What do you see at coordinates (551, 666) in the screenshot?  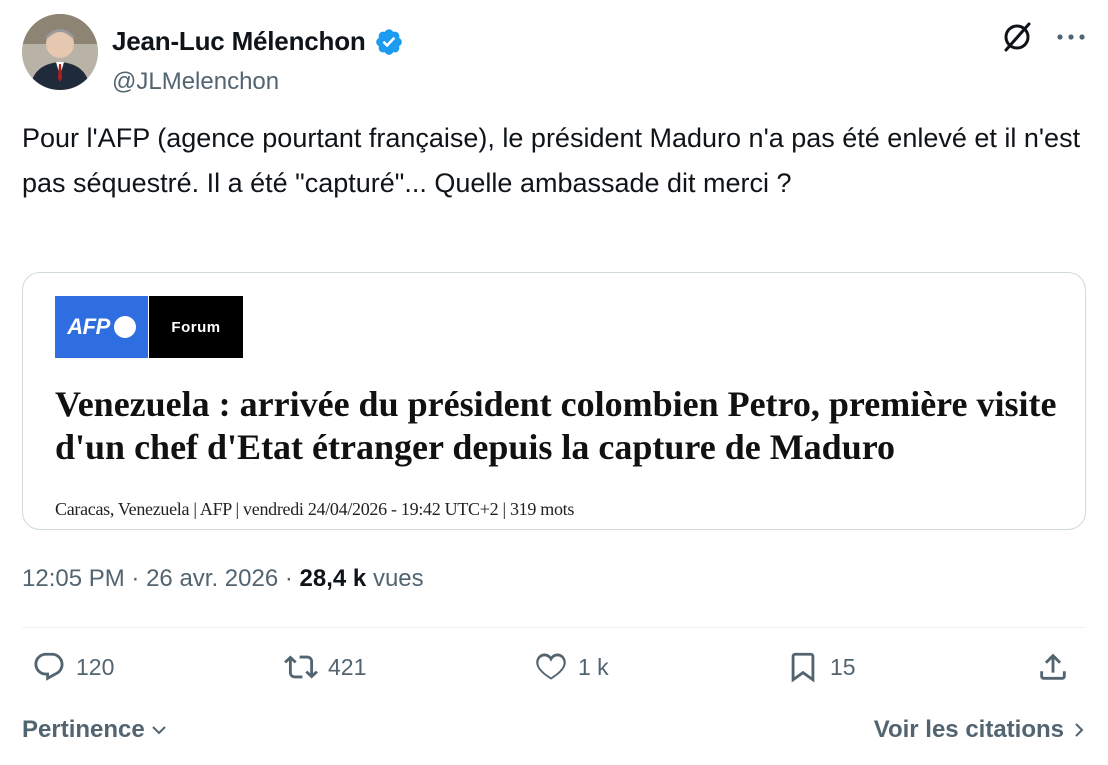 I see `heart-icon` at bounding box center [551, 666].